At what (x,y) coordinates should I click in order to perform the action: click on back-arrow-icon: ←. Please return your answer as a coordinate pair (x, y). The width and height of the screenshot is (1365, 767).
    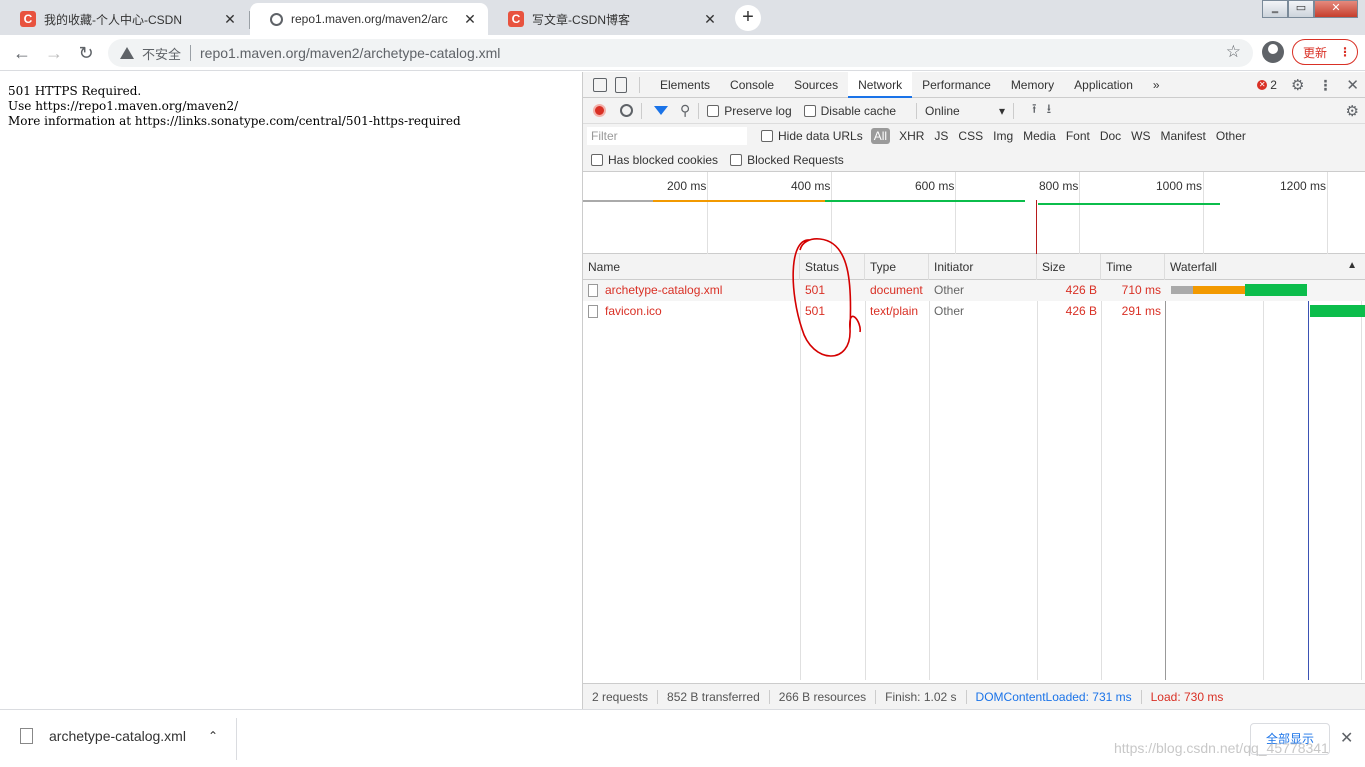
    Looking at the image, I should click on (22, 53).